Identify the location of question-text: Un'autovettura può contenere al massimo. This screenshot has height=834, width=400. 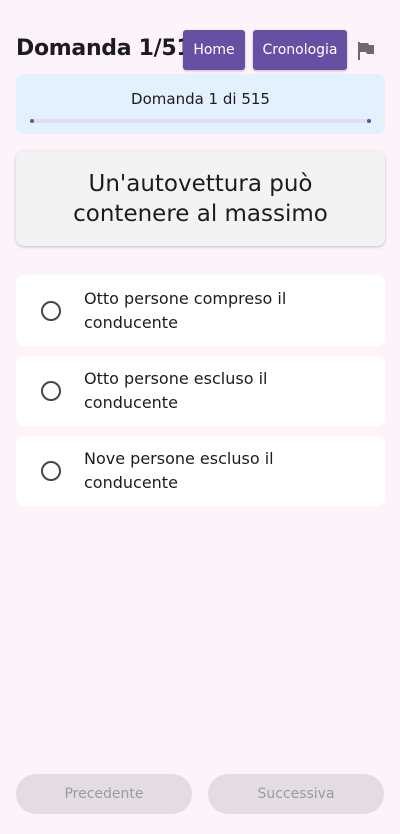
(200, 198).